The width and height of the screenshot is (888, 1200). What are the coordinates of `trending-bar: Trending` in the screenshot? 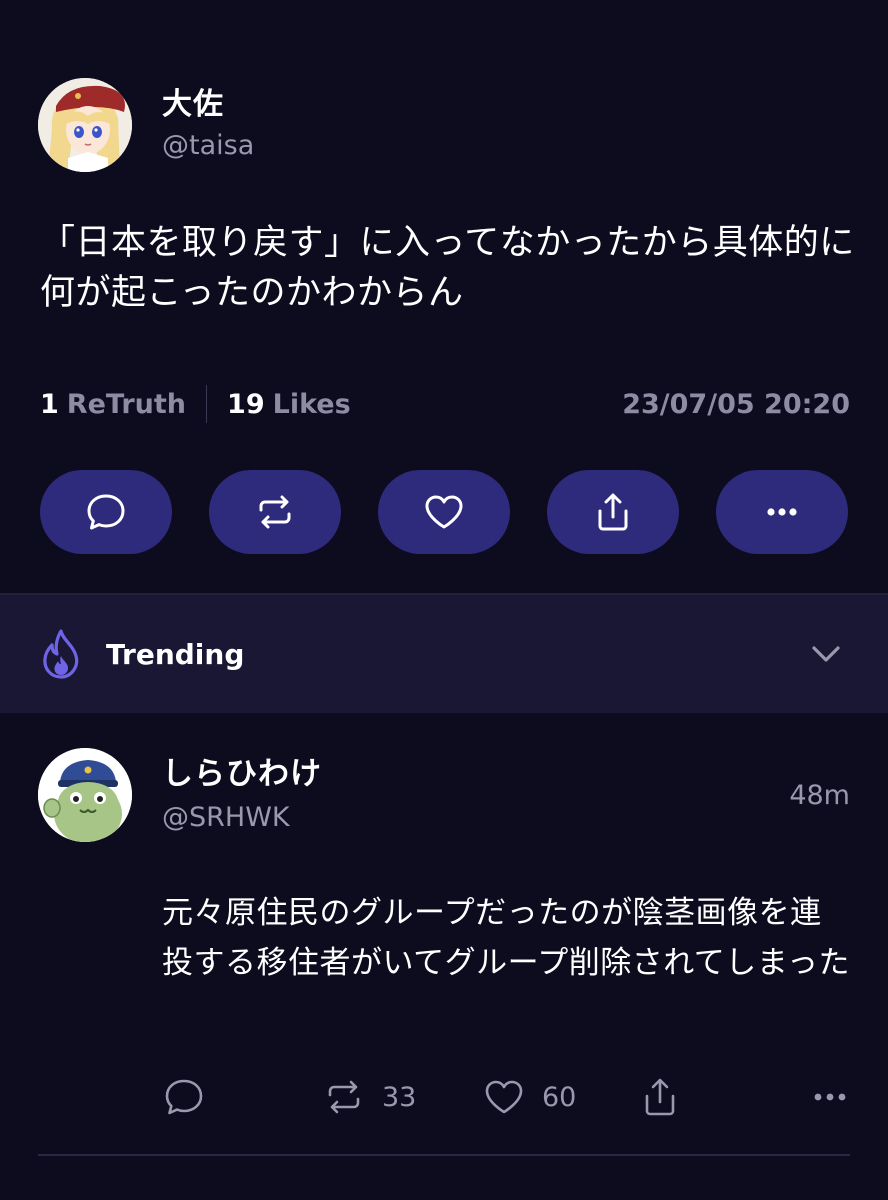 It's located at (444, 653).